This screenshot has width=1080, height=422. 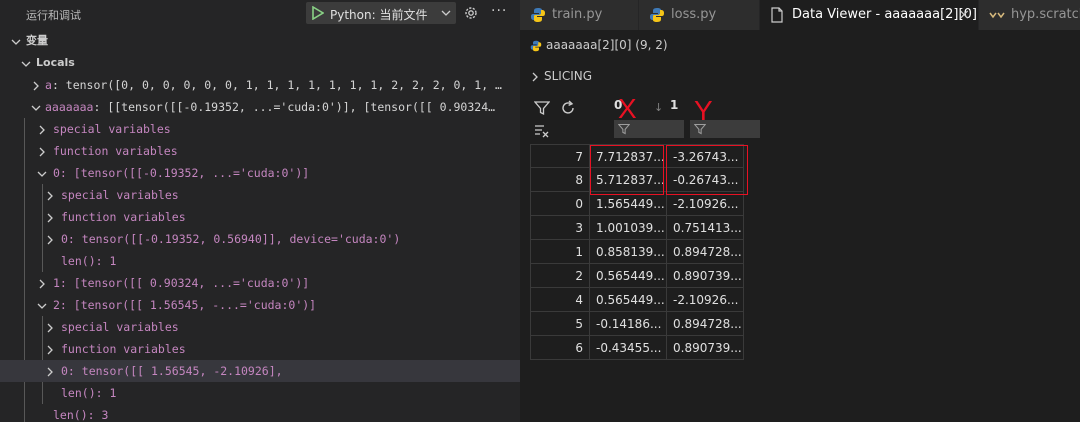 What do you see at coordinates (542, 108) in the screenshot?
I see `filter-icon` at bounding box center [542, 108].